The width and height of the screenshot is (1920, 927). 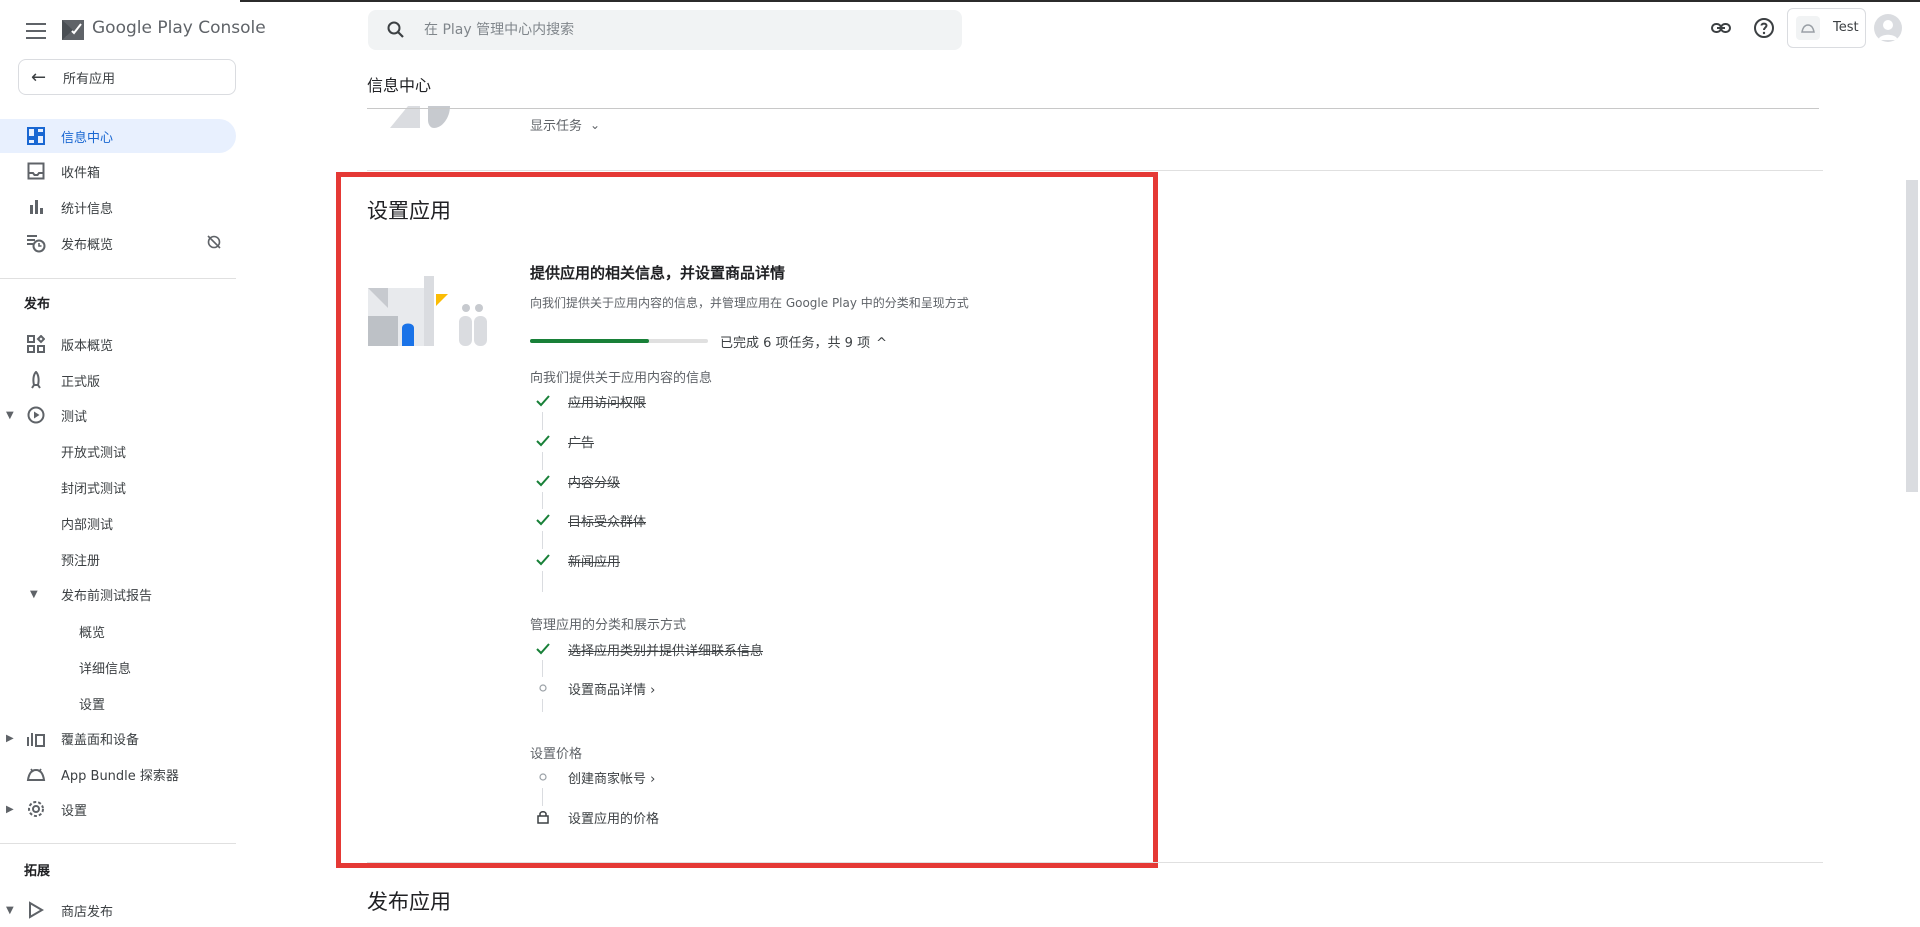 I want to click on gear-icon, so click(x=36, y=809).